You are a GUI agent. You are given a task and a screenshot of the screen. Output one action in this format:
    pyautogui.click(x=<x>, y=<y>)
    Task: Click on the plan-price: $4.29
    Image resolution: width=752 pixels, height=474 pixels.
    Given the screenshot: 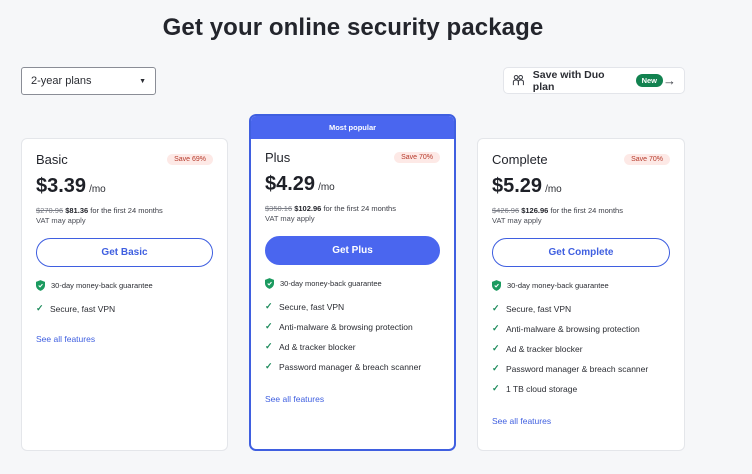 What is the action you would take?
    pyautogui.click(x=290, y=184)
    